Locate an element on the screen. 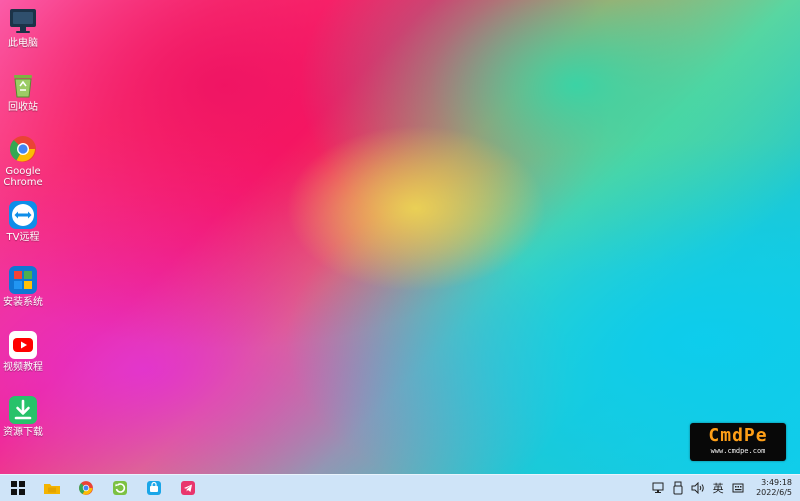  taskbar-store is located at coordinates (154, 488).